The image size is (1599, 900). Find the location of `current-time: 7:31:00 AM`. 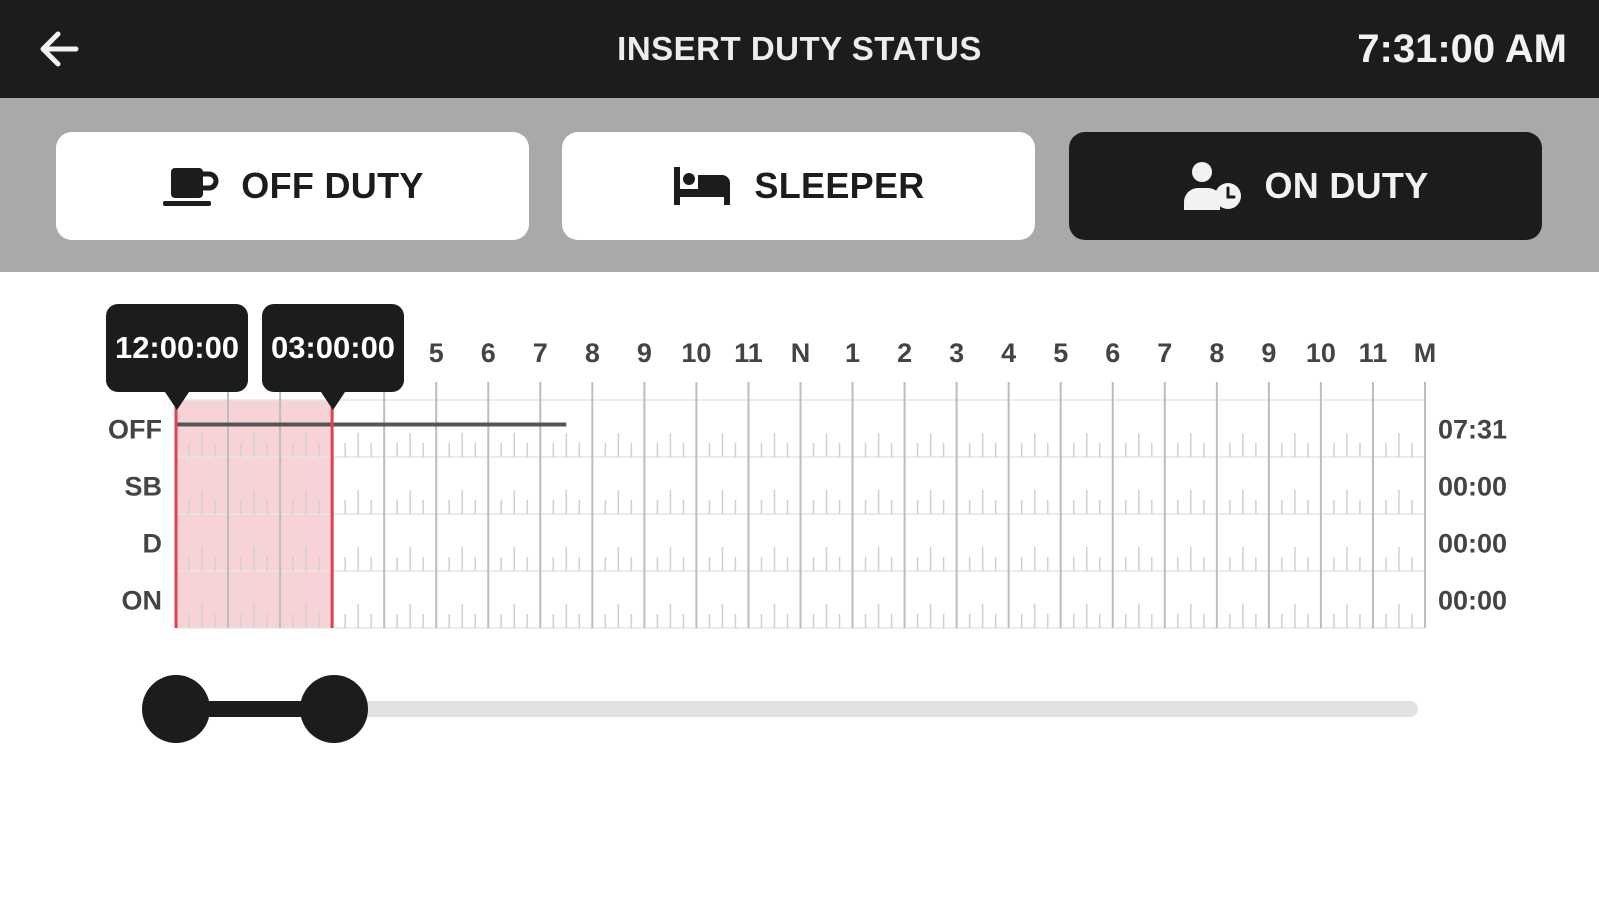

current-time: 7:31:00 AM is located at coordinates (1462, 49).